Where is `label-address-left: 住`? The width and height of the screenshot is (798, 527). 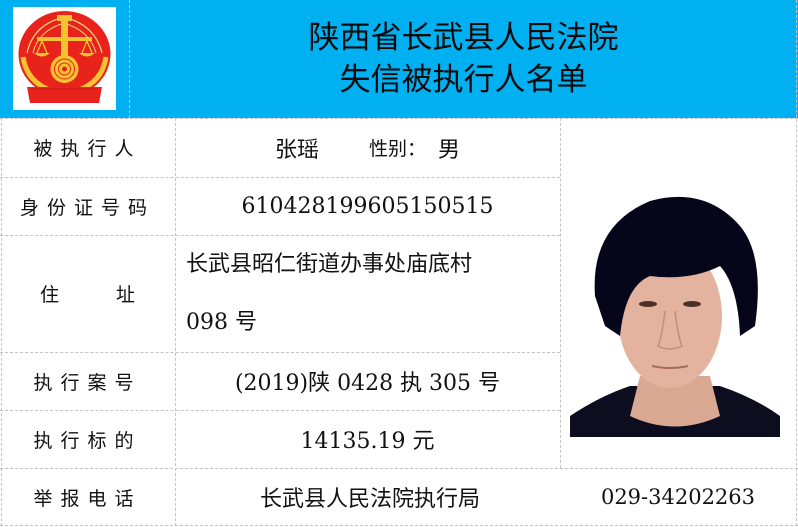 label-address-left: 住 is located at coordinates (50, 295).